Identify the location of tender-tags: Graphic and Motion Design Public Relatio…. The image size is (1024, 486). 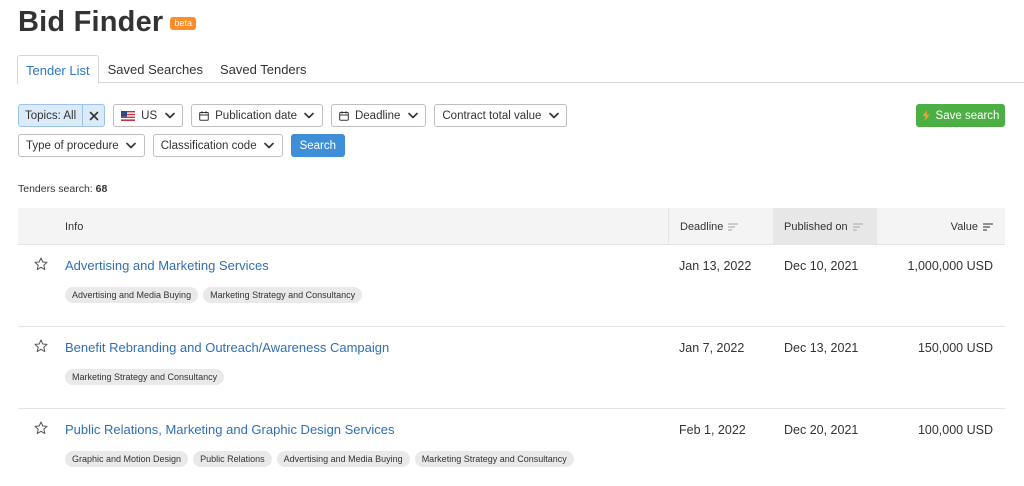
(322, 459).